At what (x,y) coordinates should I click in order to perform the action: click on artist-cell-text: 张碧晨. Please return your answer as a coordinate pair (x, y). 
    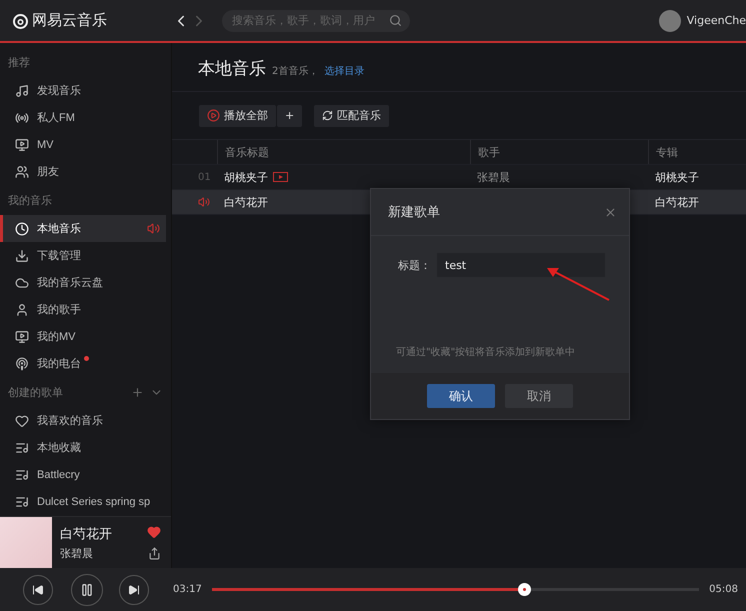
    Looking at the image, I should click on (493, 177).